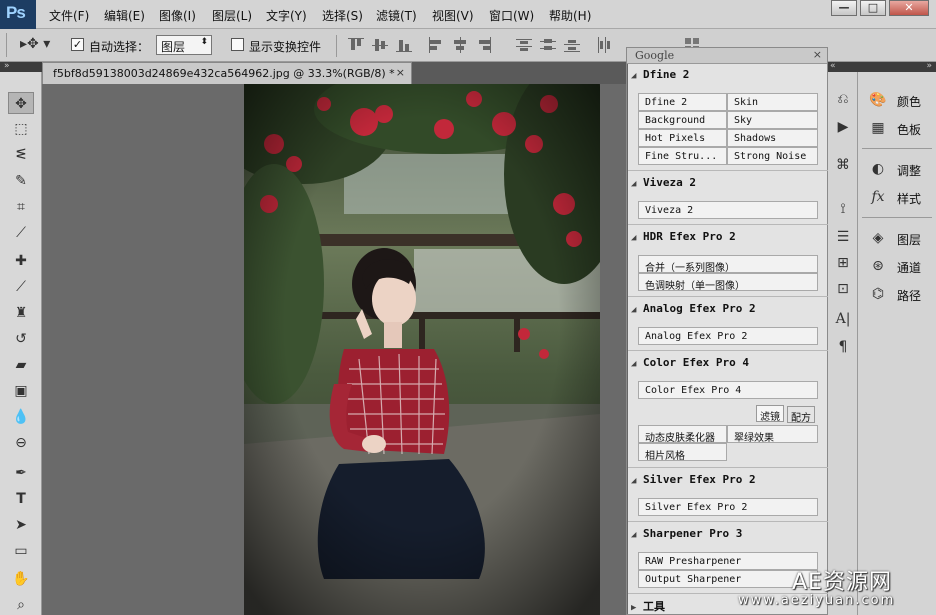 The image size is (936, 615). Describe the element at coordinates (400, 72) in the screenshot. I see `close-document-icon: ×` at that location.